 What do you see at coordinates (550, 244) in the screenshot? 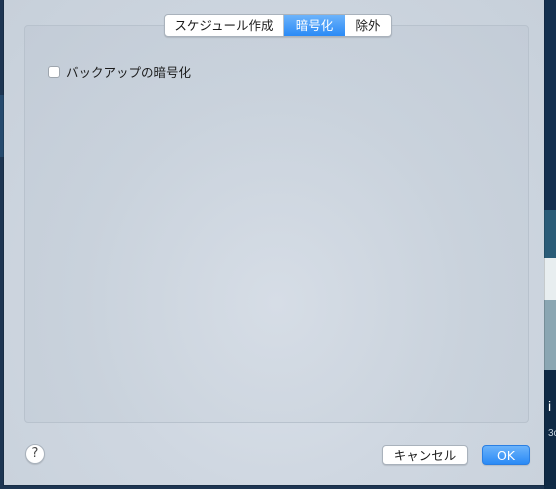
I see `background-window-strip` at bounding box center [550, 244].